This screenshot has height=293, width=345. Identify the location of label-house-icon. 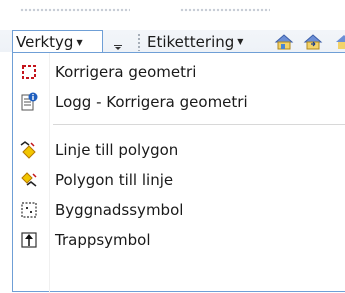
(284, 42).